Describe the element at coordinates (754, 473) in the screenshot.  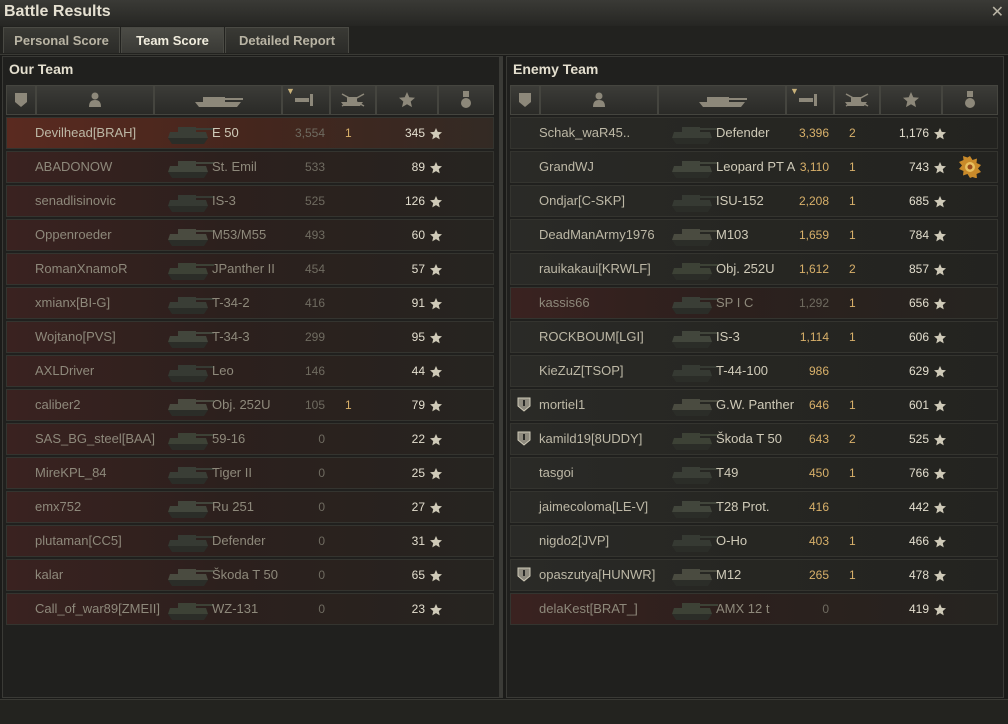
I see `player-row: tasgoi T49 450 1 766` at that location.